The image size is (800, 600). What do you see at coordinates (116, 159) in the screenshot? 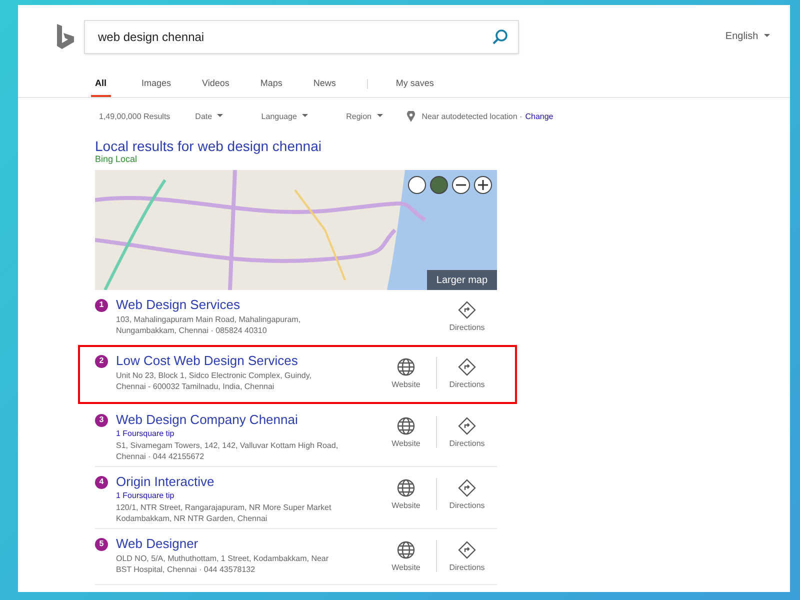
I see `source-label: Bing Local` at bounding box center [116, 159].